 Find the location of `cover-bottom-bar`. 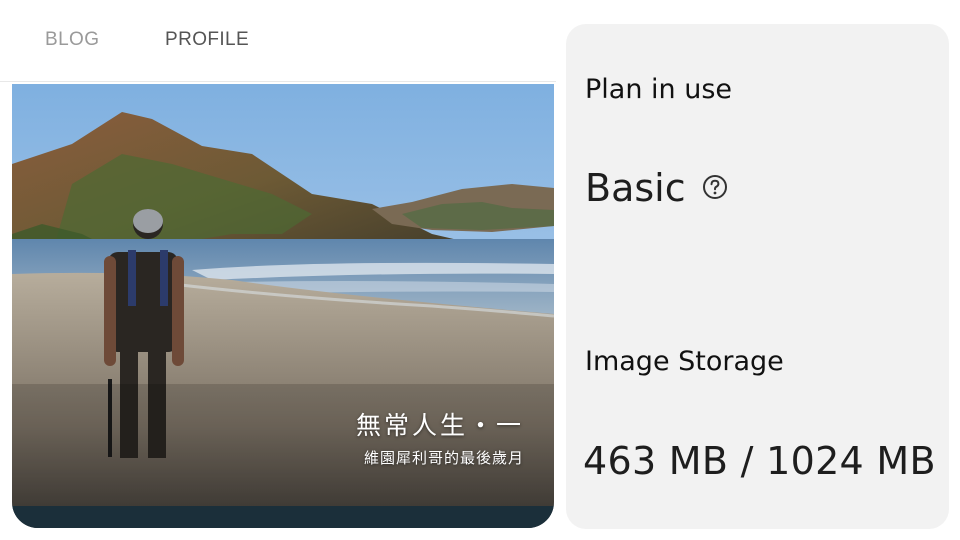

cover-bottom-bar is located at coordinates (283, 517).